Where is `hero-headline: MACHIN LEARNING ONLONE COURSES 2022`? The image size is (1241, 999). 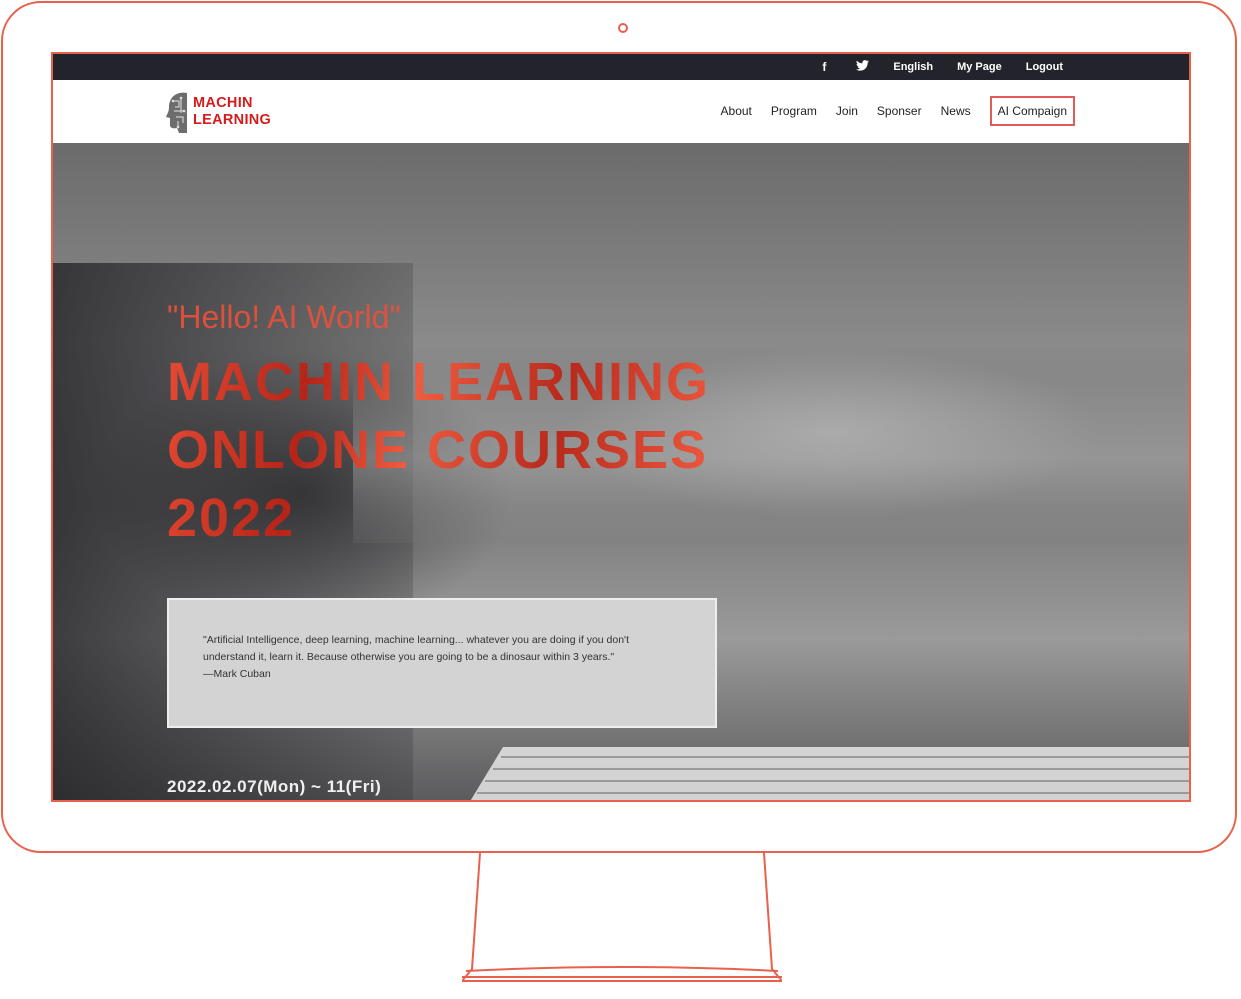
hero-headline: MACHIN LEARNING ONLONE COURSES 2022 is located at coordinates (517, 450).